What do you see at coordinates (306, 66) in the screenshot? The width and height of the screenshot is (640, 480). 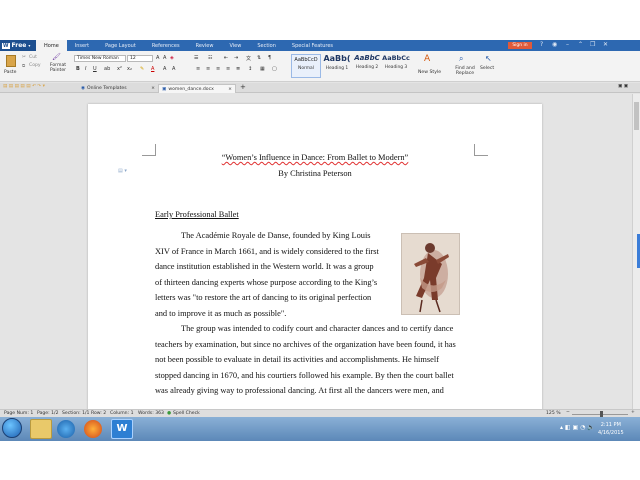 I see `style-normal: AaBbCcD Normal` at bounding box center [306, 66].